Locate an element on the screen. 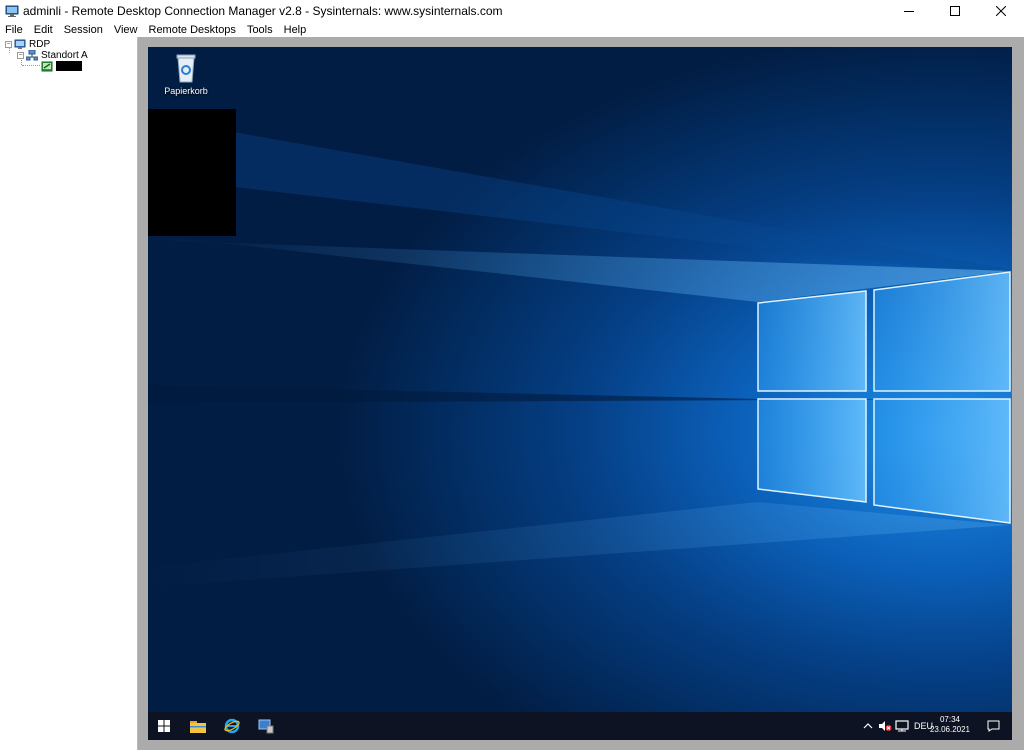 The width and height of the screenshot is (1024, 750). taskbar-clock: 07:34 23.06.2021 is located at coordinates (950, 725).